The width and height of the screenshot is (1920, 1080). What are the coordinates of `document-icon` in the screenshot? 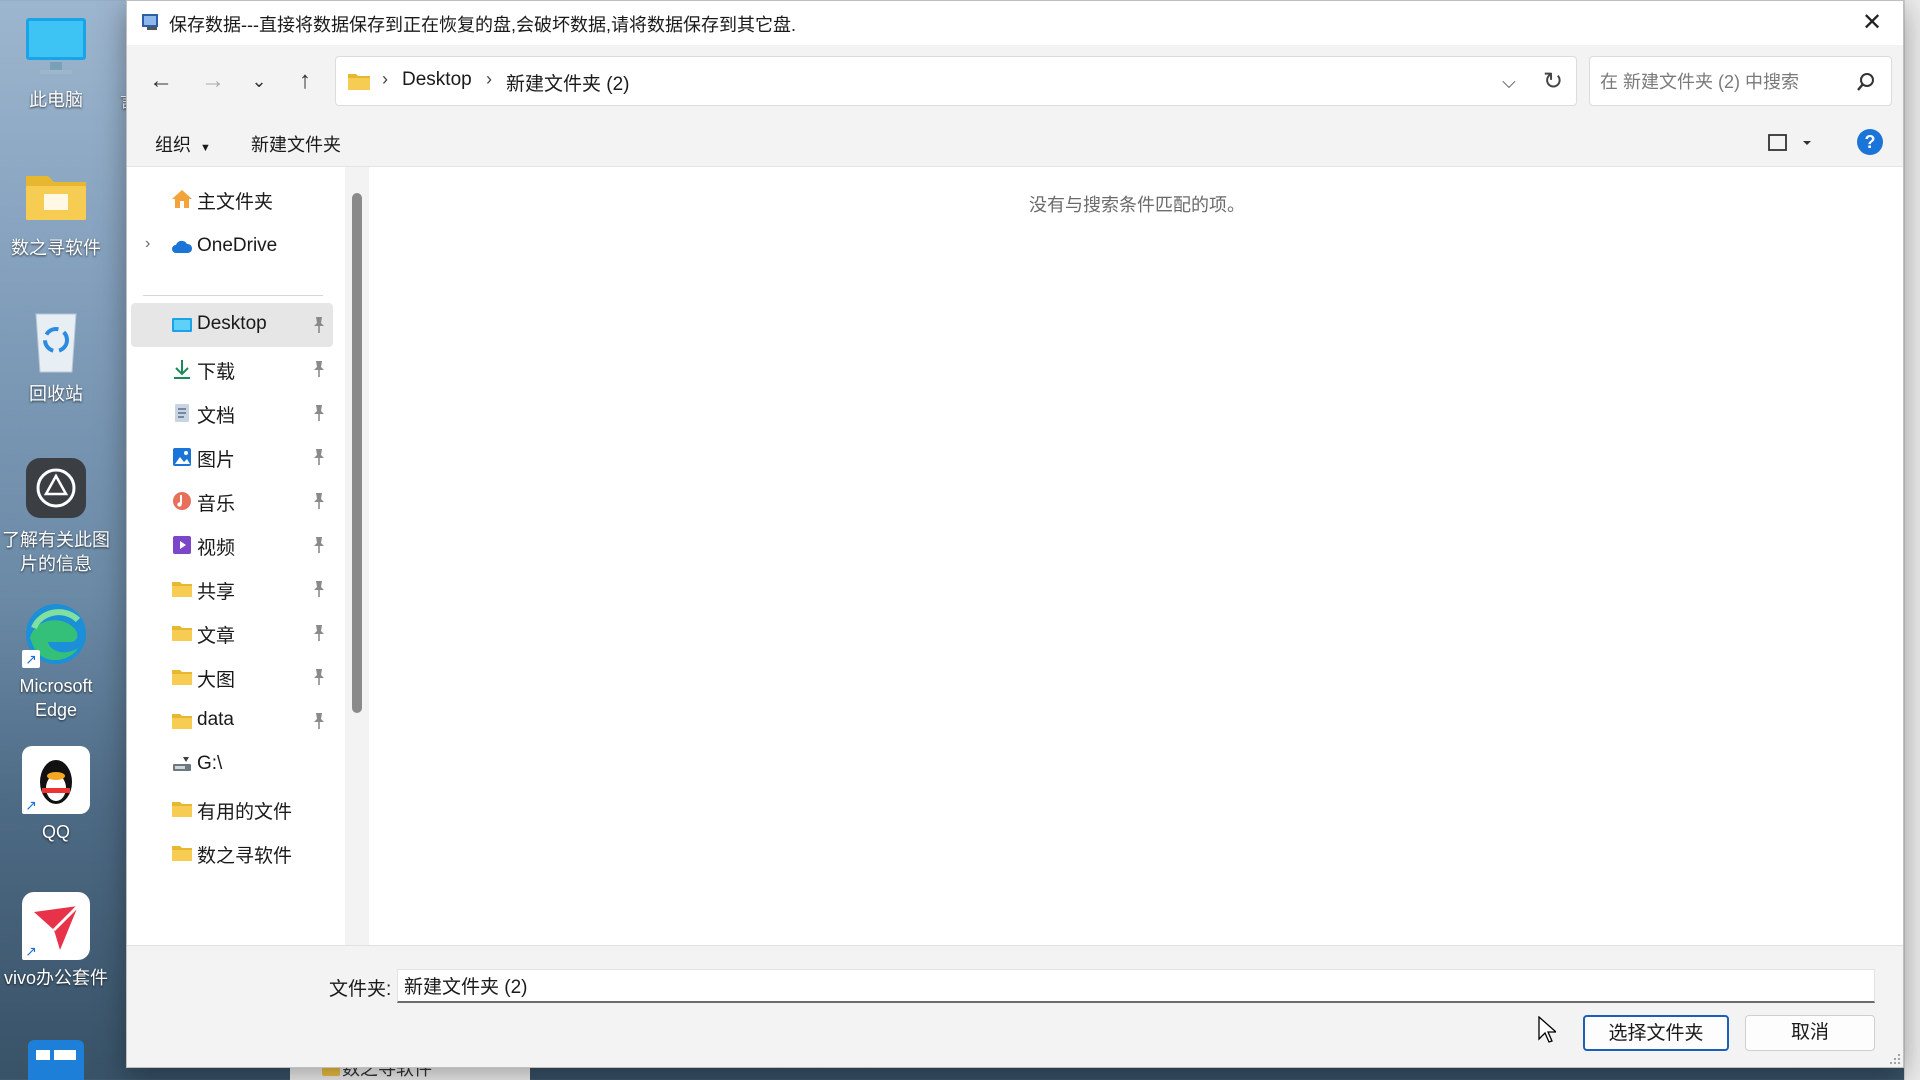 It's located at (182, 413).